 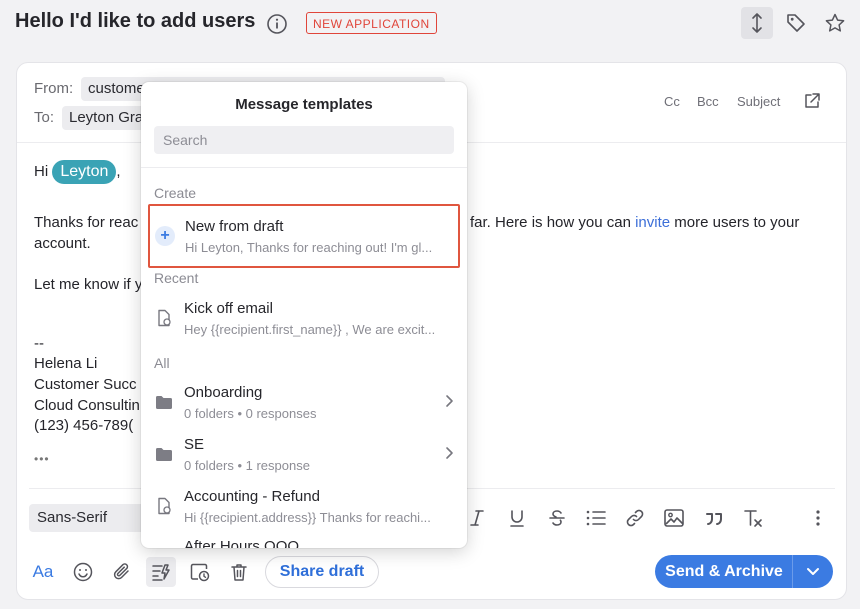 What do you see at coordinates (477, 518) in the screenshot?
I see `italic-button` at bounding box center [477, 518].